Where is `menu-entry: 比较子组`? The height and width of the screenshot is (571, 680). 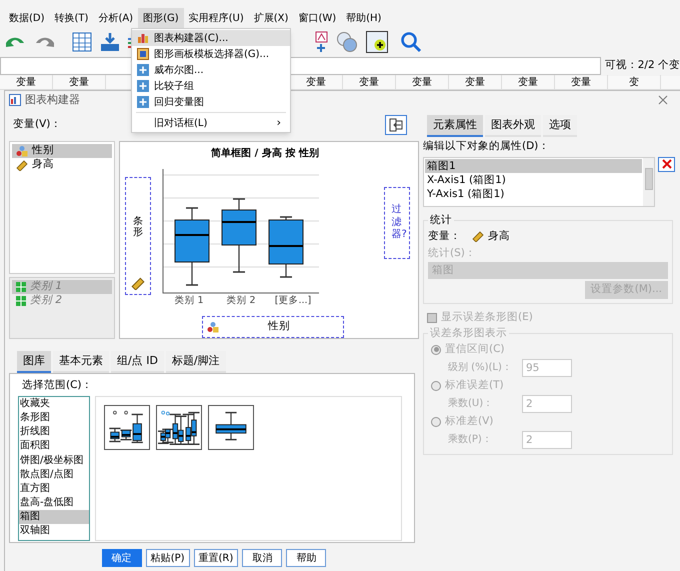
menu-entry: 比较子组 is located at coordinates (211, 86).